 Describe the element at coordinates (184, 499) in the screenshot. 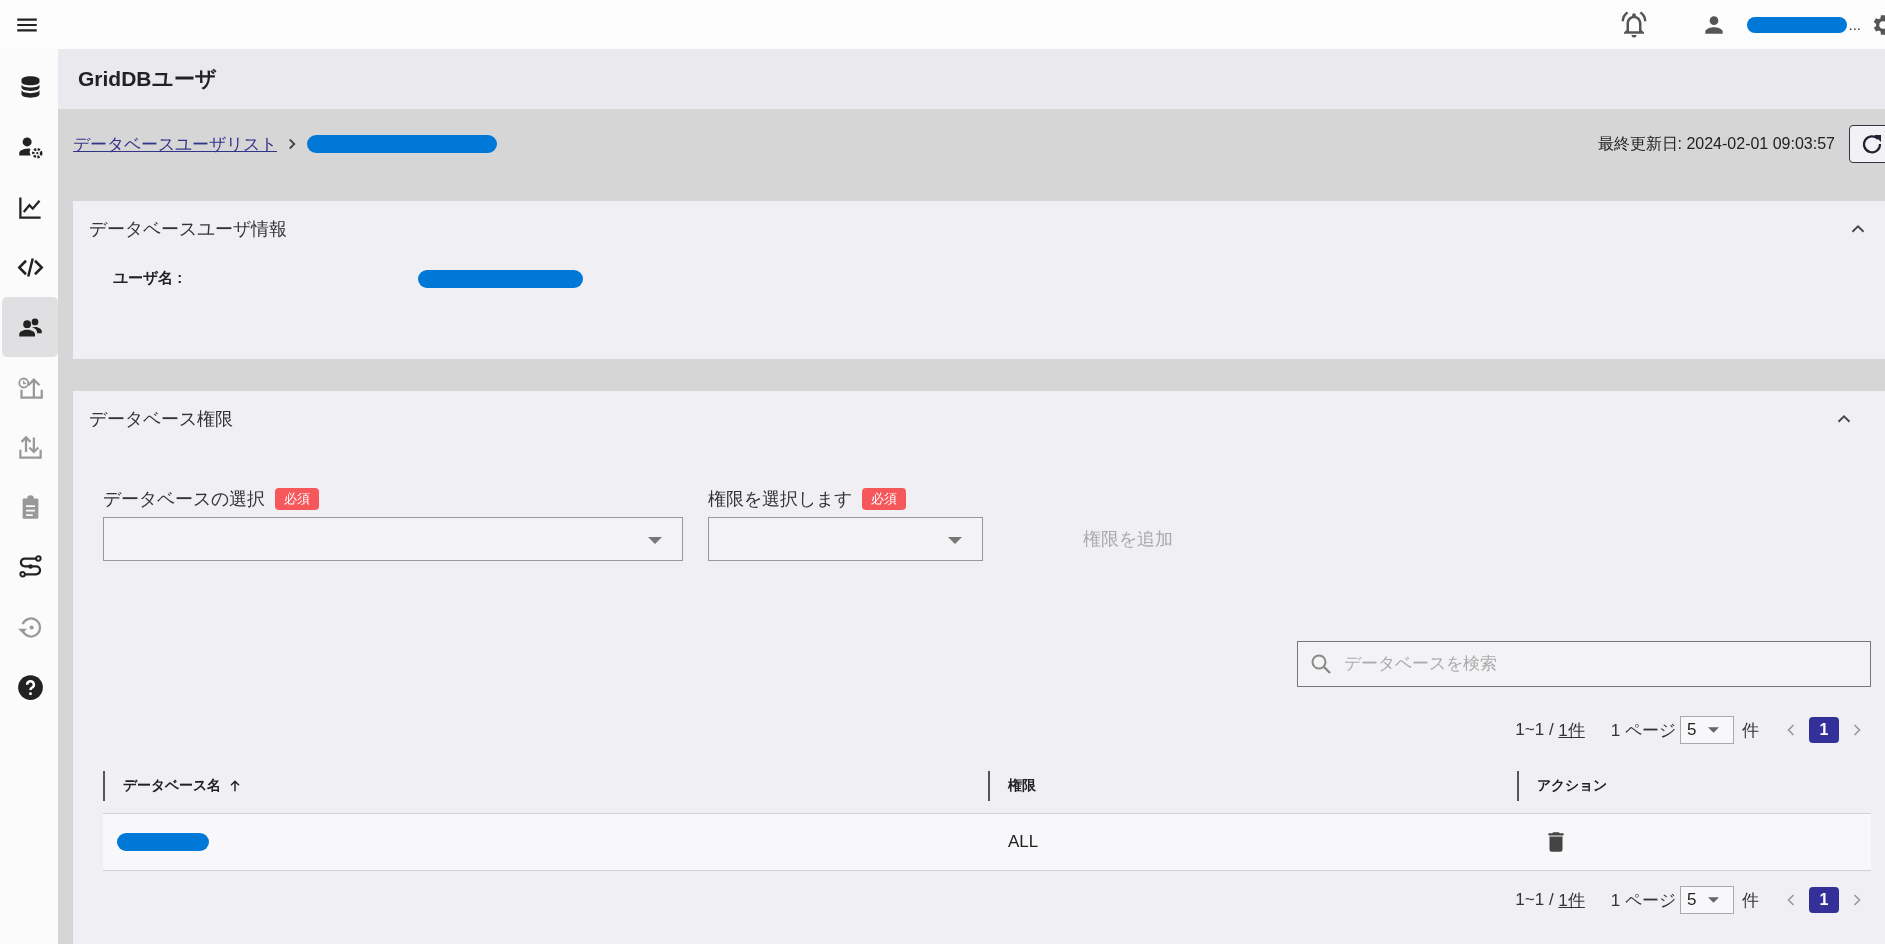

I see `select-label: データベースの選択` at that location.